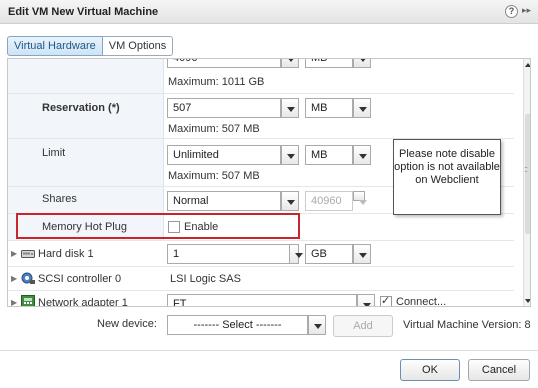 This screenshot has height=388, width=538. What do you see at coordinates (526, 10) in the screenshot?
I see `expand-icon: ▸▸` at bounding box center [526, 10].